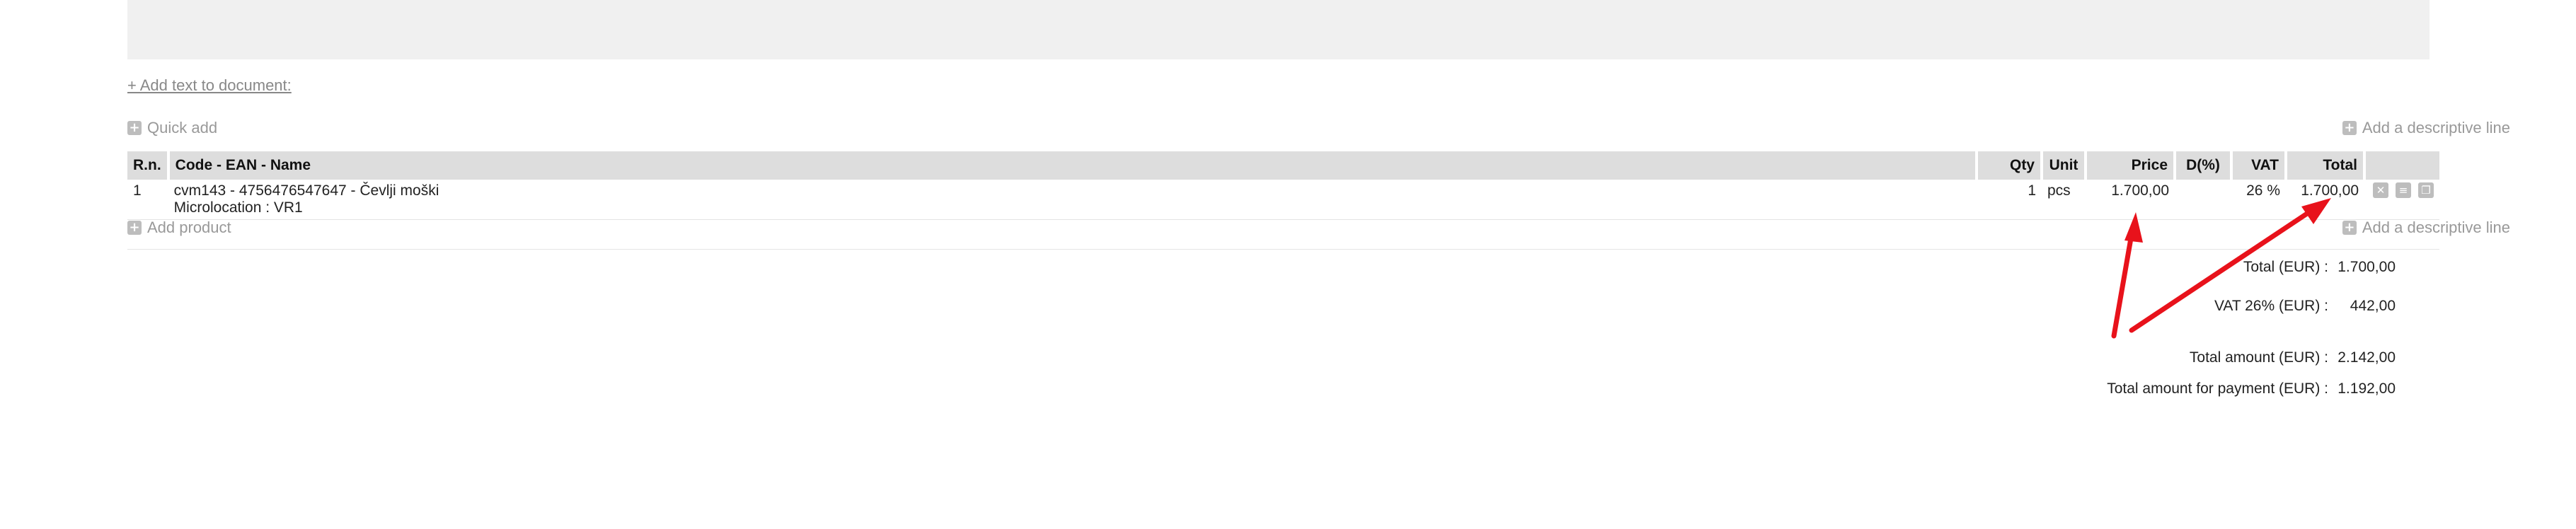 This screenshot has width=2576, height=529. I want to click on arrow-to-total-head, so click(2316, 211).